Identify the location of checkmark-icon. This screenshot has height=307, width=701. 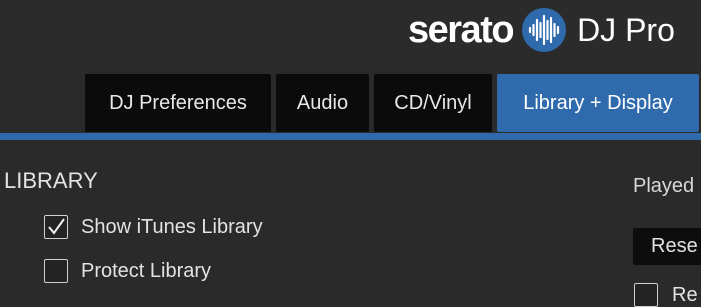
(56, 226).